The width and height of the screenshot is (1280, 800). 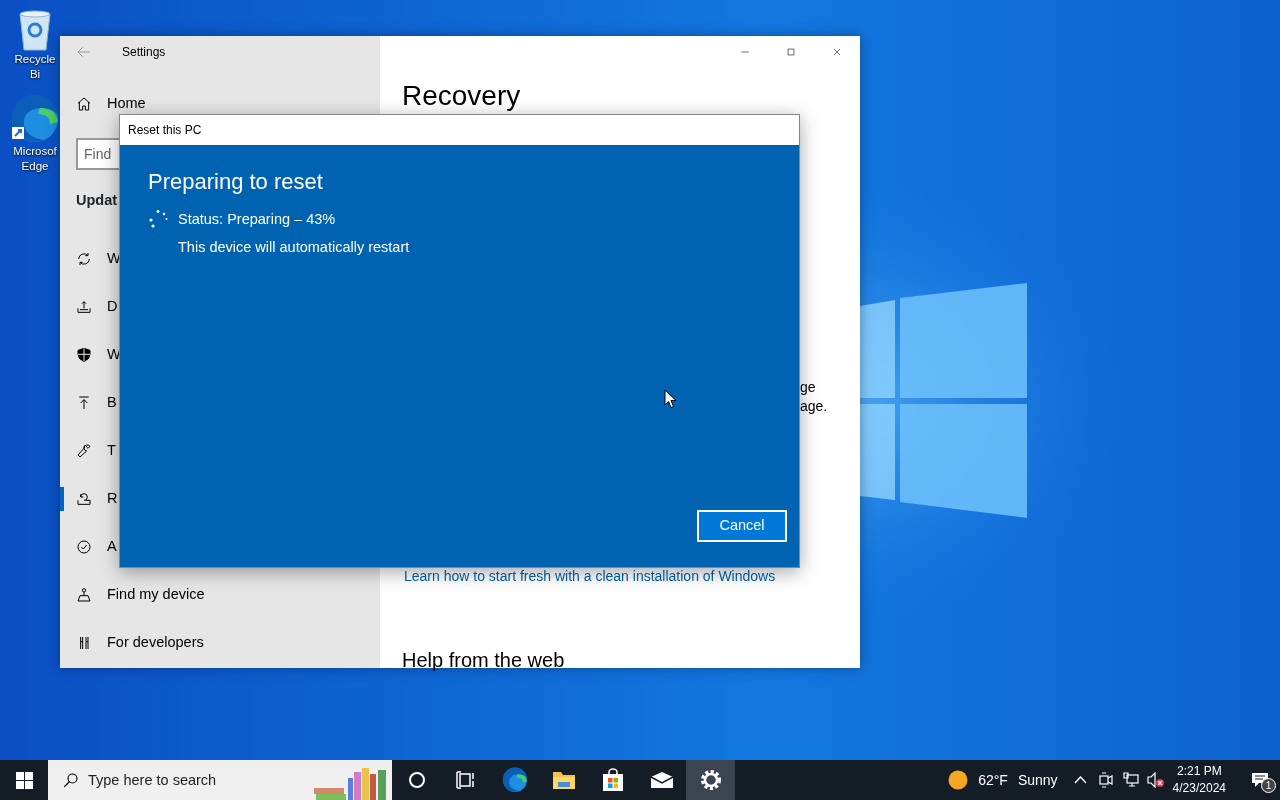 I want to click on weather-condition: Sunny, so click(x=1037, y=780).